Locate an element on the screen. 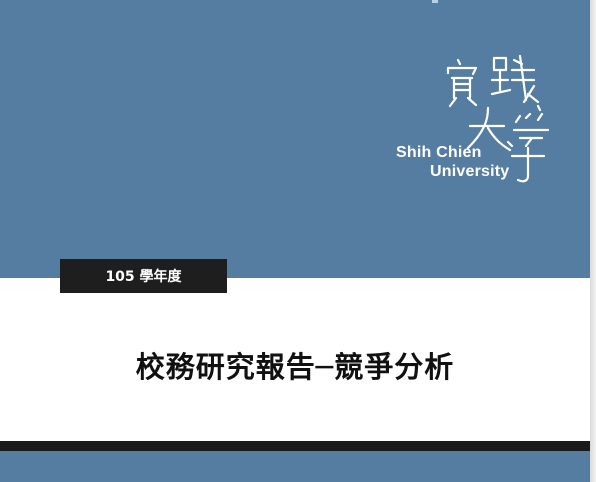 This screenshot has height=482, width=596. academic-year-label: 105 學年度 is located at coordinates (143, 277).